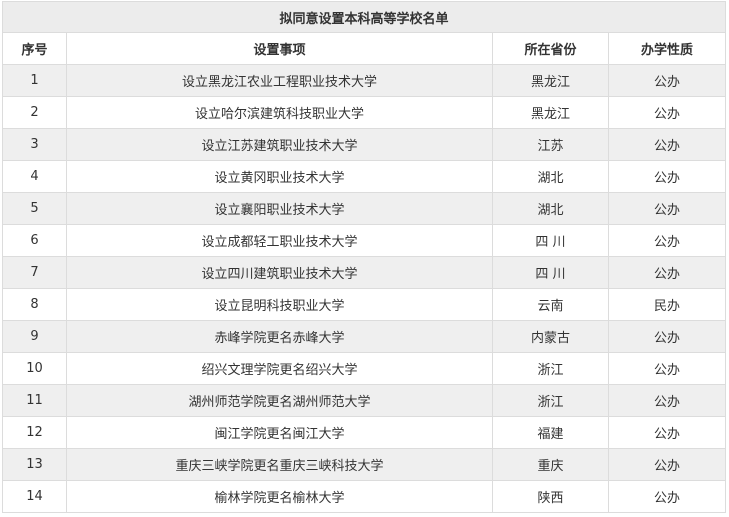 This screenshot has width=729, height=517. What do you see at coordinates (34, 304) in the screenshot?
I see `cell-index: 8` at bounding box center [34, 304].